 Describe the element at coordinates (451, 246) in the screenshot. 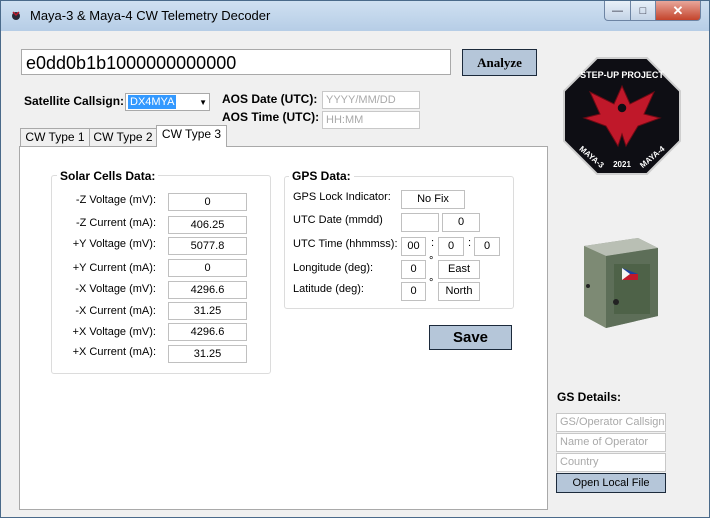

I see `utc-time-minutes-field: 0` at that location.